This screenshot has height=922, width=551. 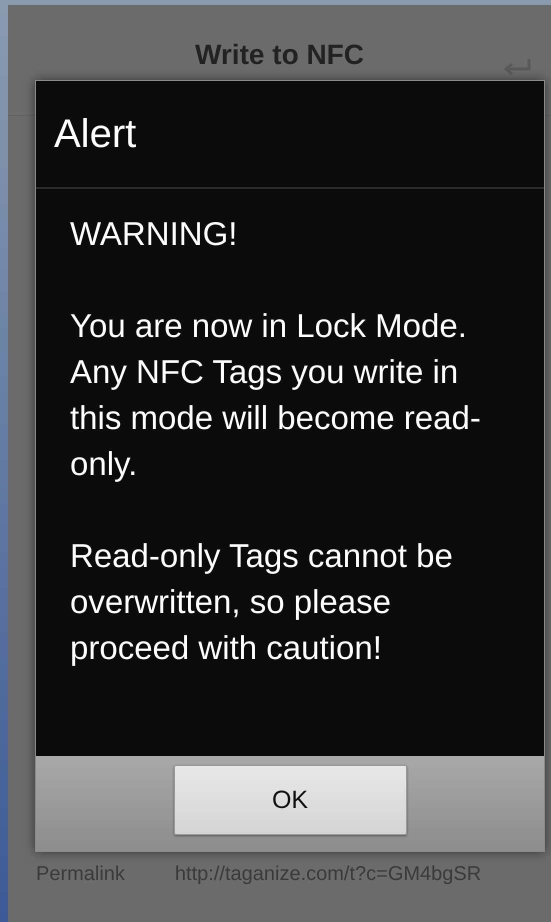 What do you see at coordinates (154, 234) in the screenshot?
I see `message-paragraph: WARNING!` at bounding box center [154, 234].